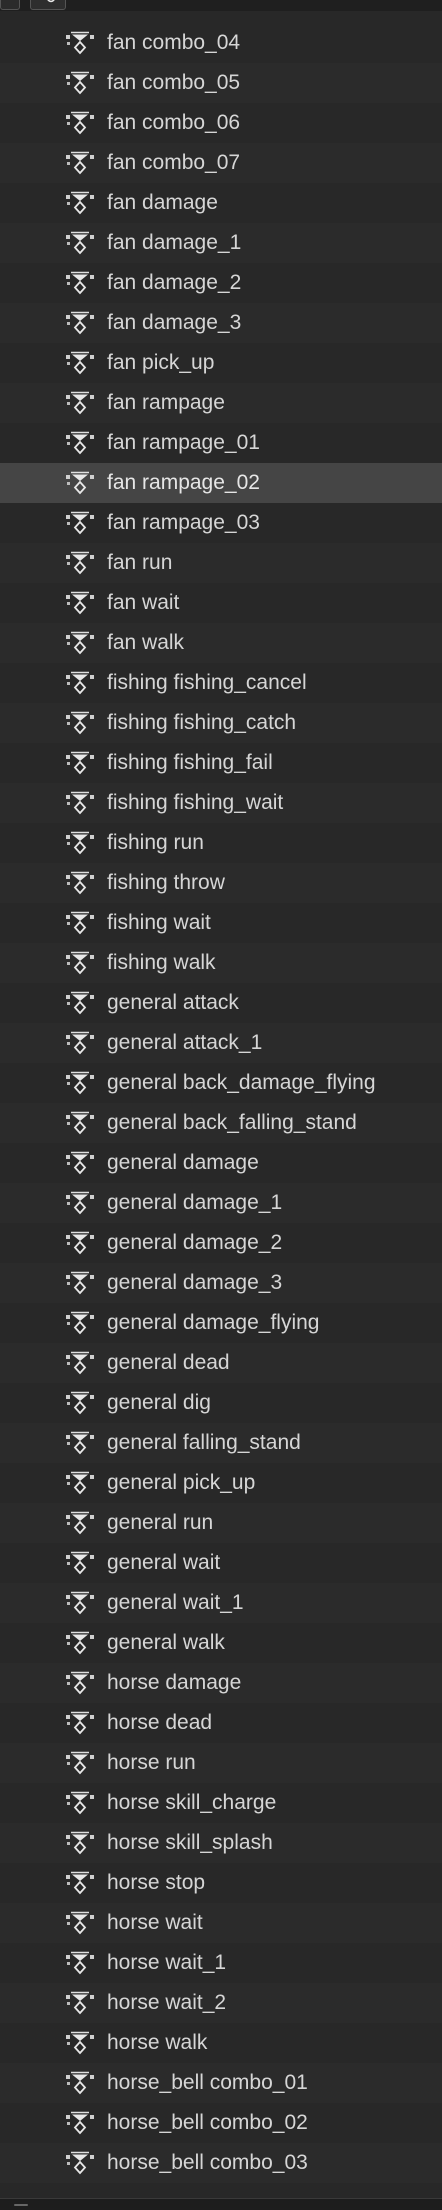 The height and width of the screenshot is (2210, 442). Describe the element at coordinates (213, 1322) in the screenshot. I see `list-item-label: general damage_flying` at that location.